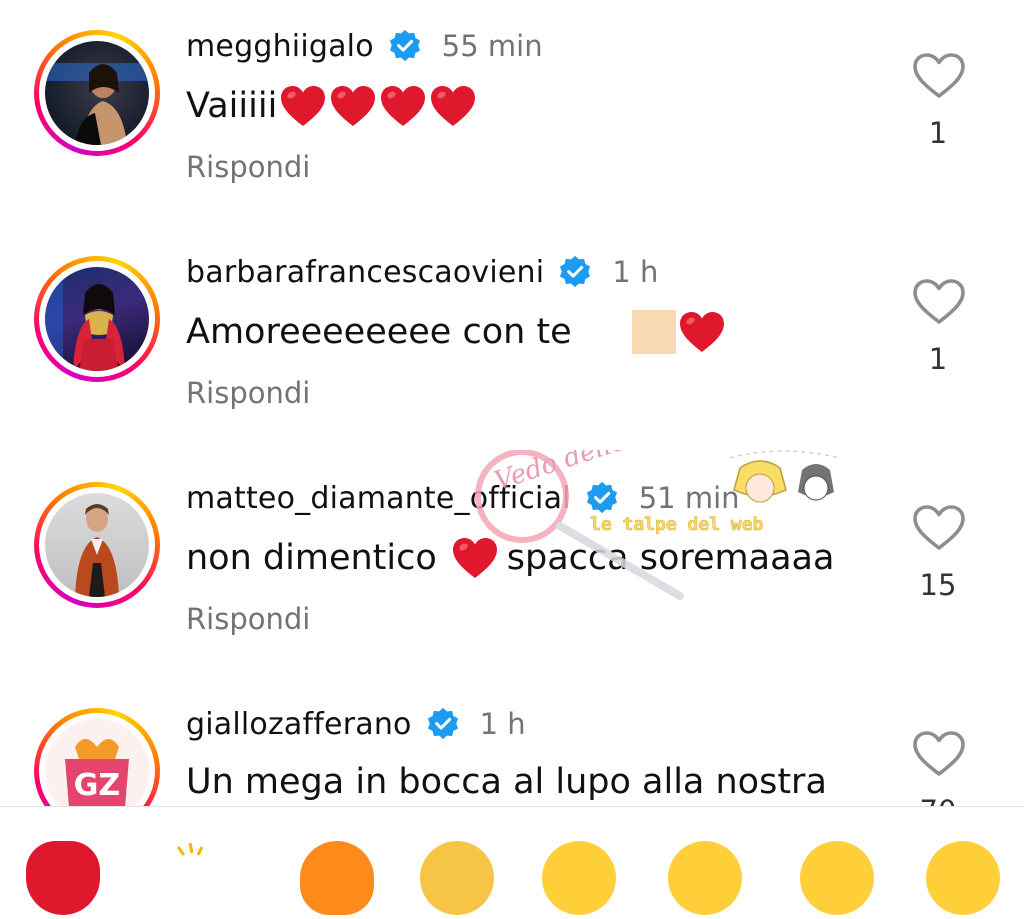 The image size is (1024, 919). I want to click on red-heart-reaction-icon, so click(63, 878).